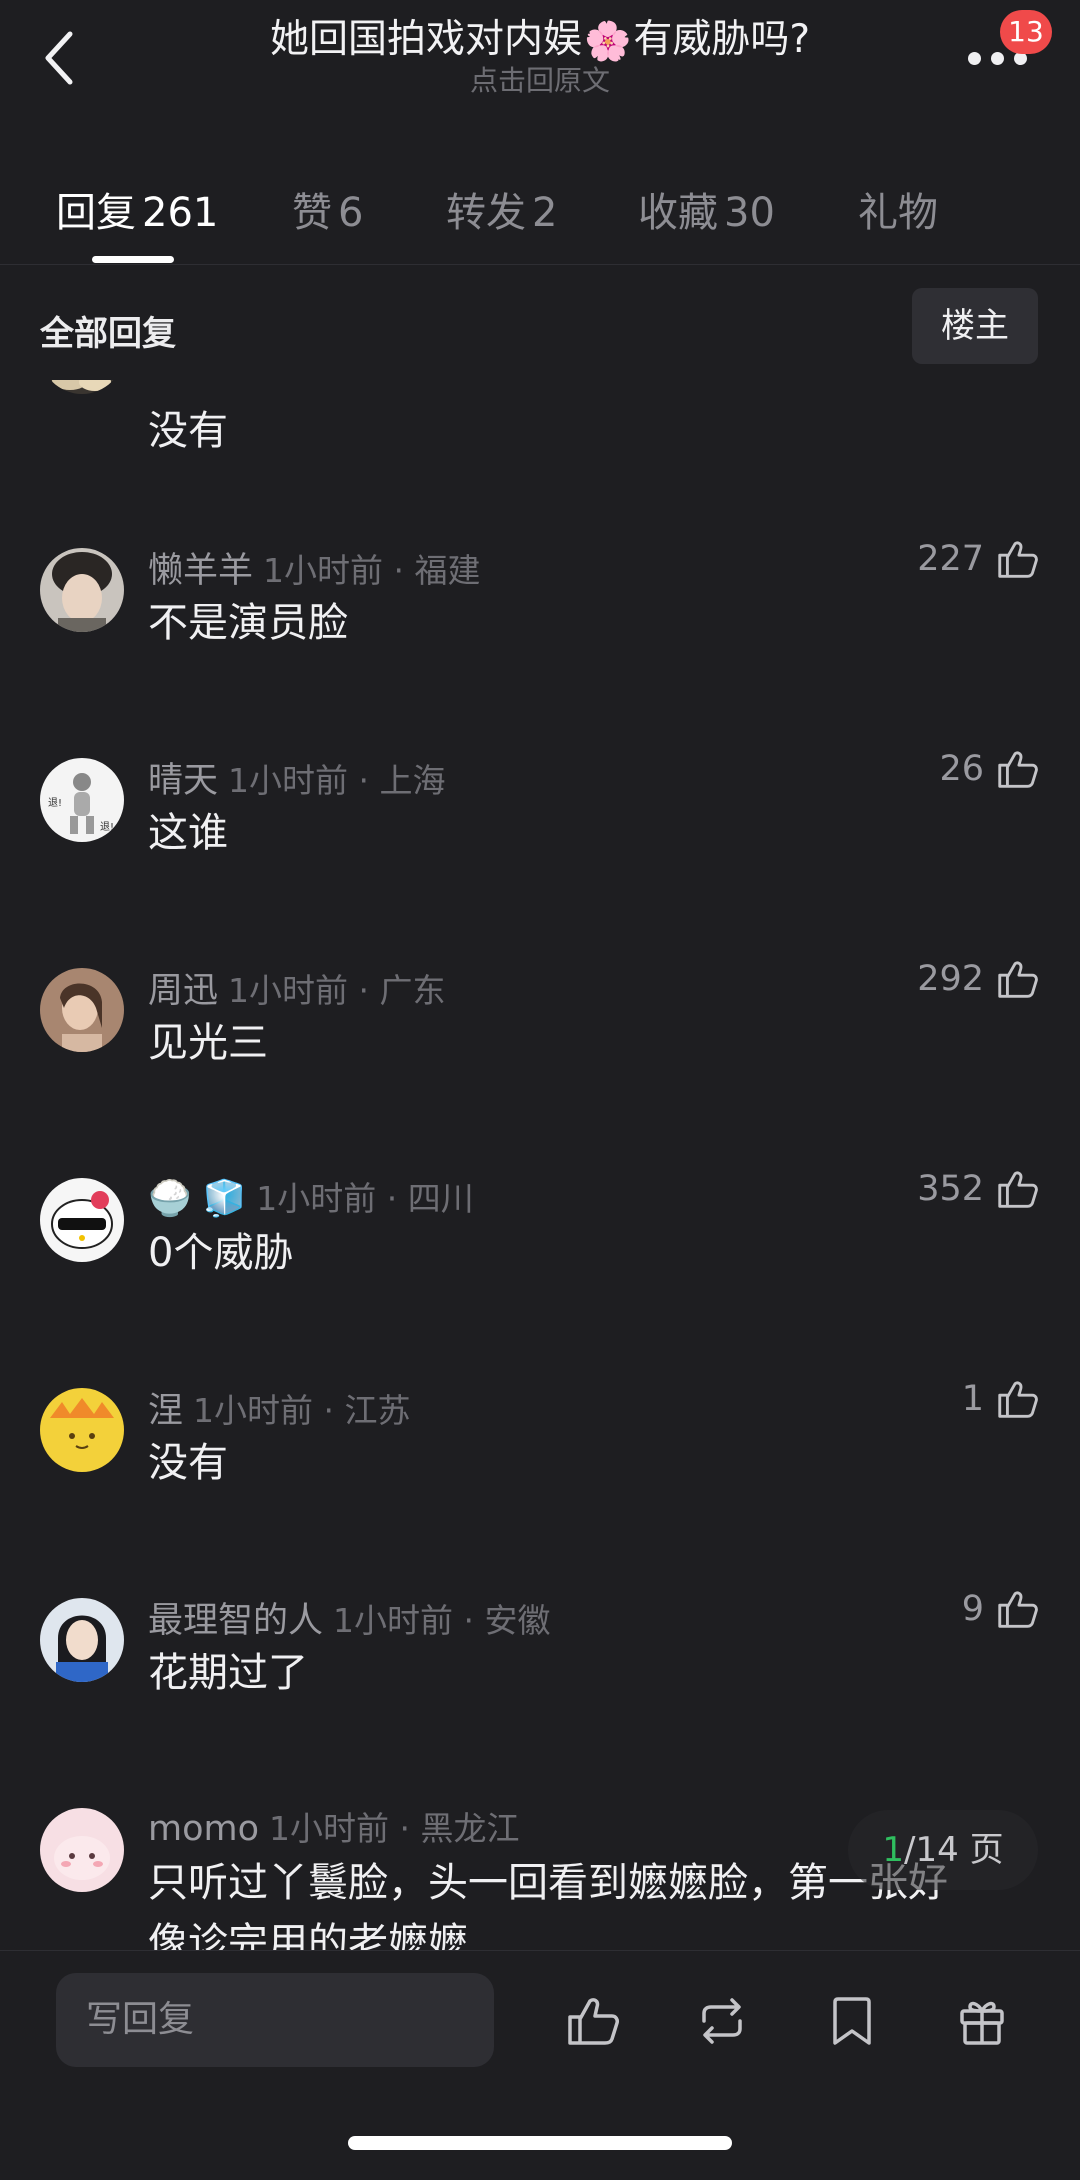 This screenshot has width=1080, height=2180. What do you see at coordinates (1026, 32) in the screenshot?
I see `notification-badge: 13` at bounding box center [1026, 32].